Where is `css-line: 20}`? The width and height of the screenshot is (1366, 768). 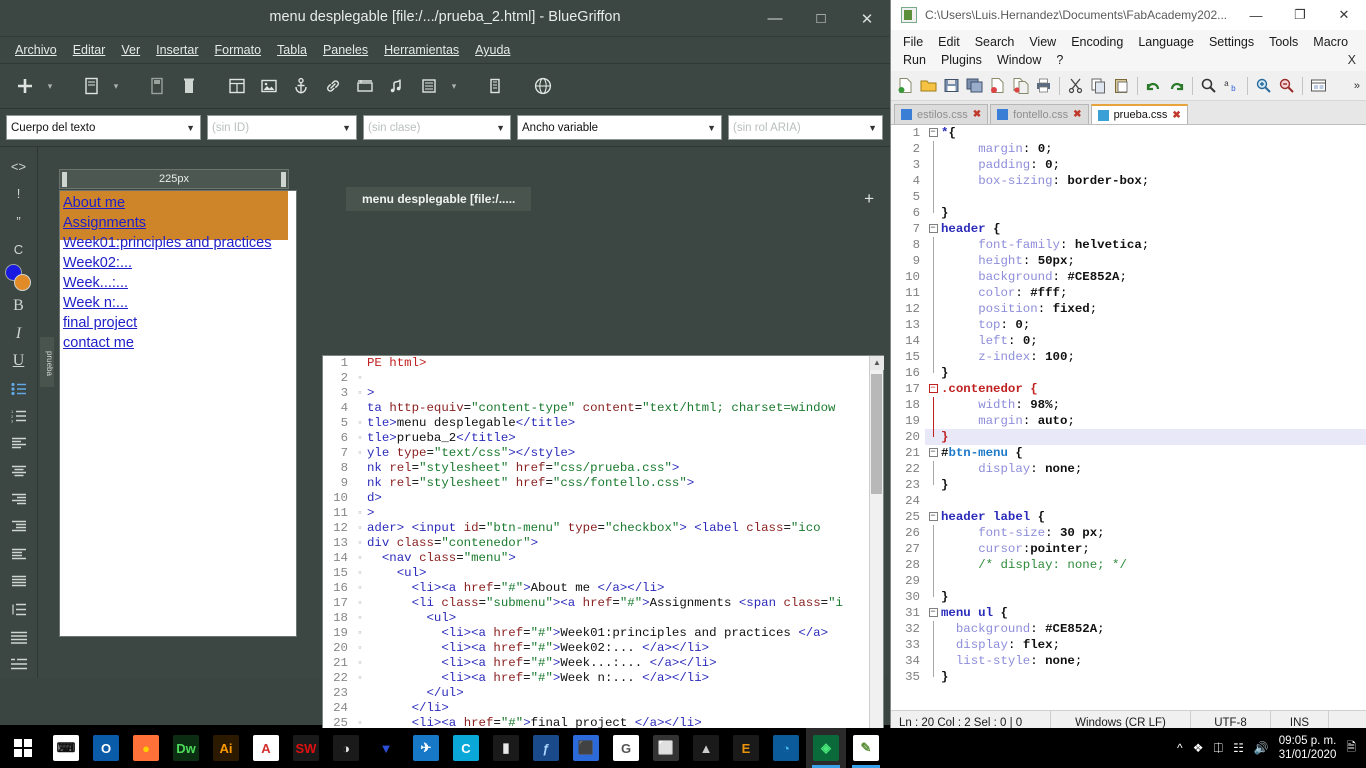 css-line: 20} is located at coordinates (1128, 437).